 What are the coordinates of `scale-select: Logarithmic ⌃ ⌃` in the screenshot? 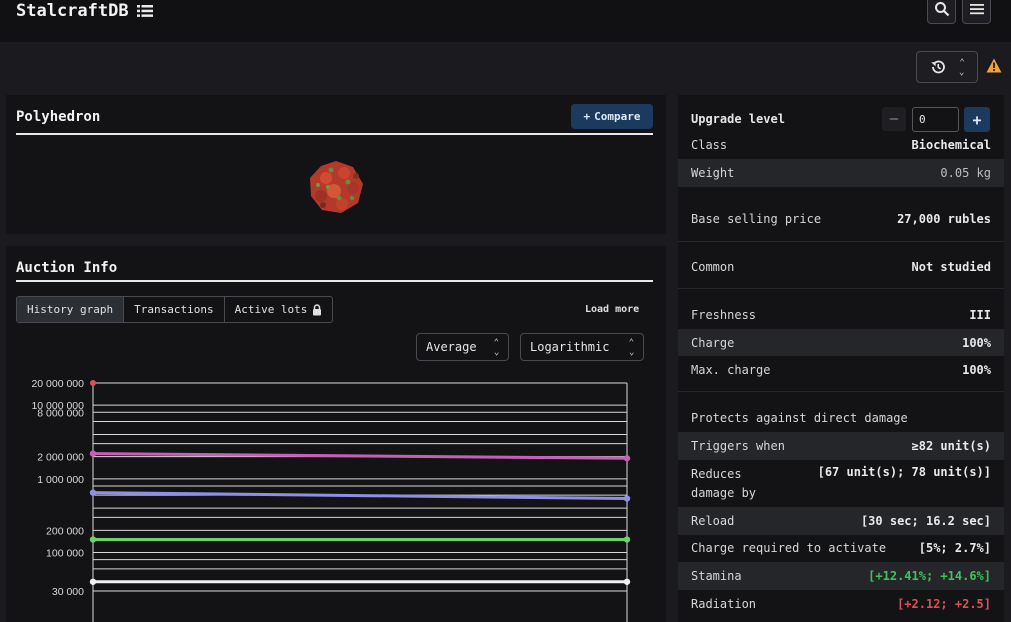 It's located at (582, 347).